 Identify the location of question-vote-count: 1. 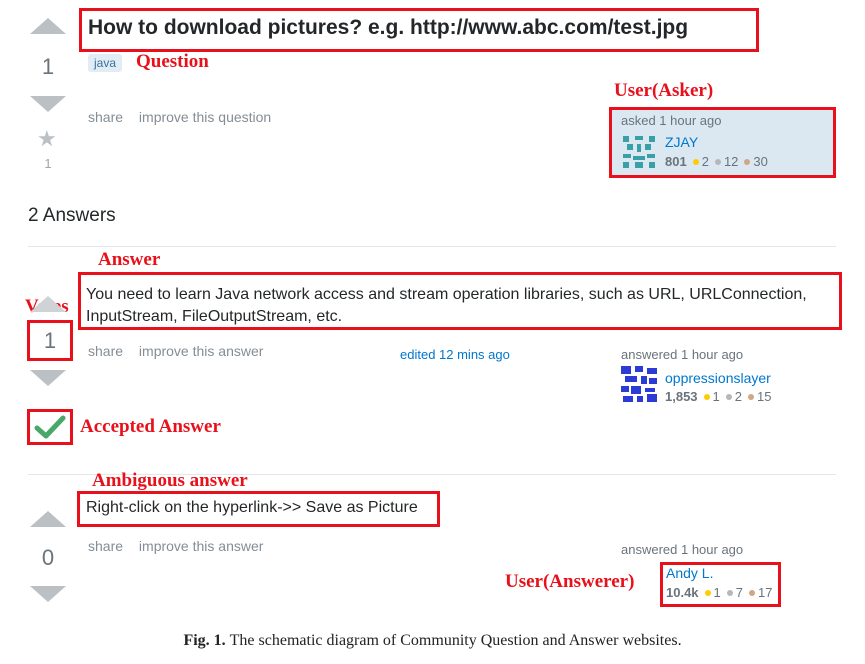
(48, 66).